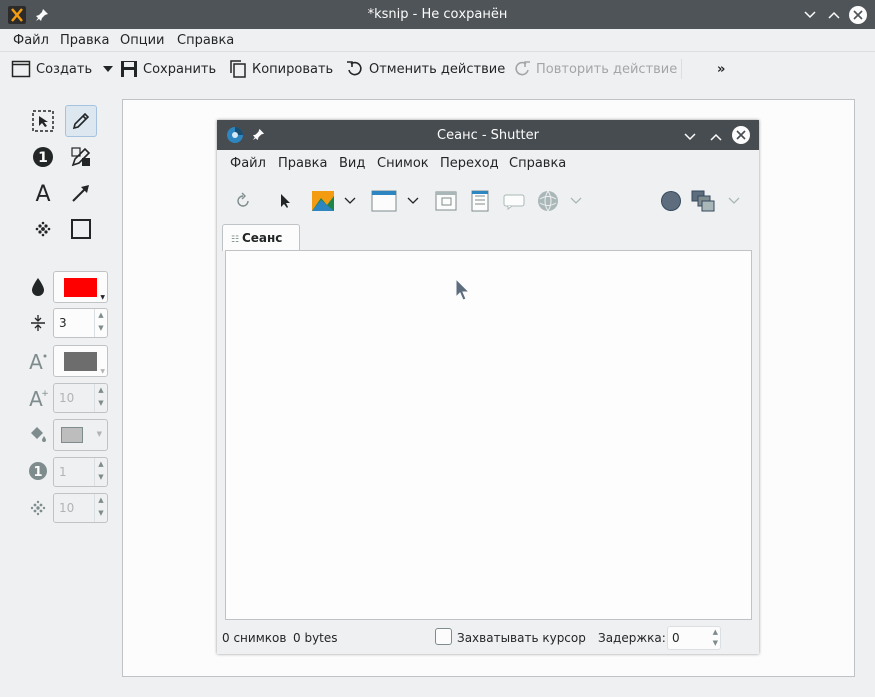 The width and height of the screenshot is (875, 697). I want to click on text-color-swatch, so click(80, 361).